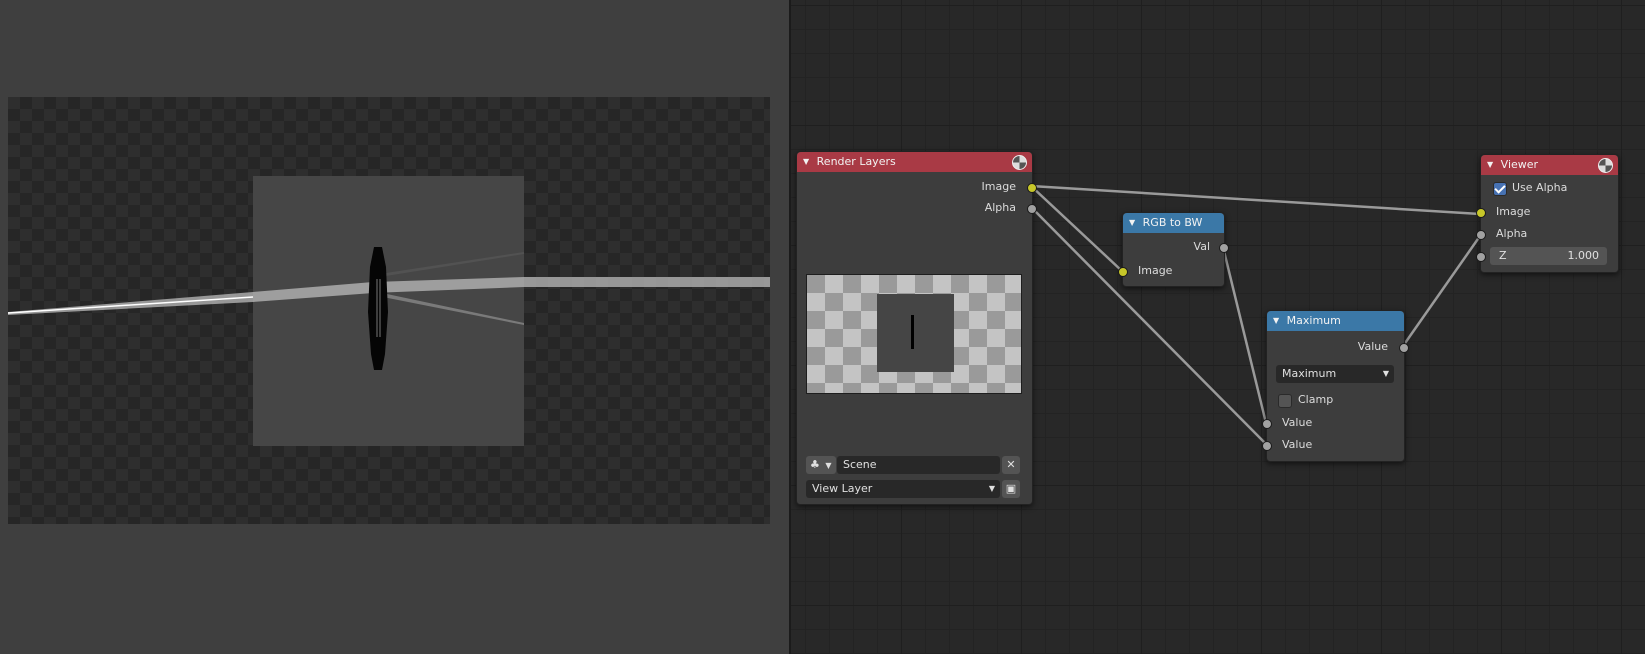 The width and height of the screenshot is (1645, 654). What do you see at coordinates (1540, 187) in the screenshot?
I see `use-alpha-label: Use Alpha` at bounding box center [1540, 187].